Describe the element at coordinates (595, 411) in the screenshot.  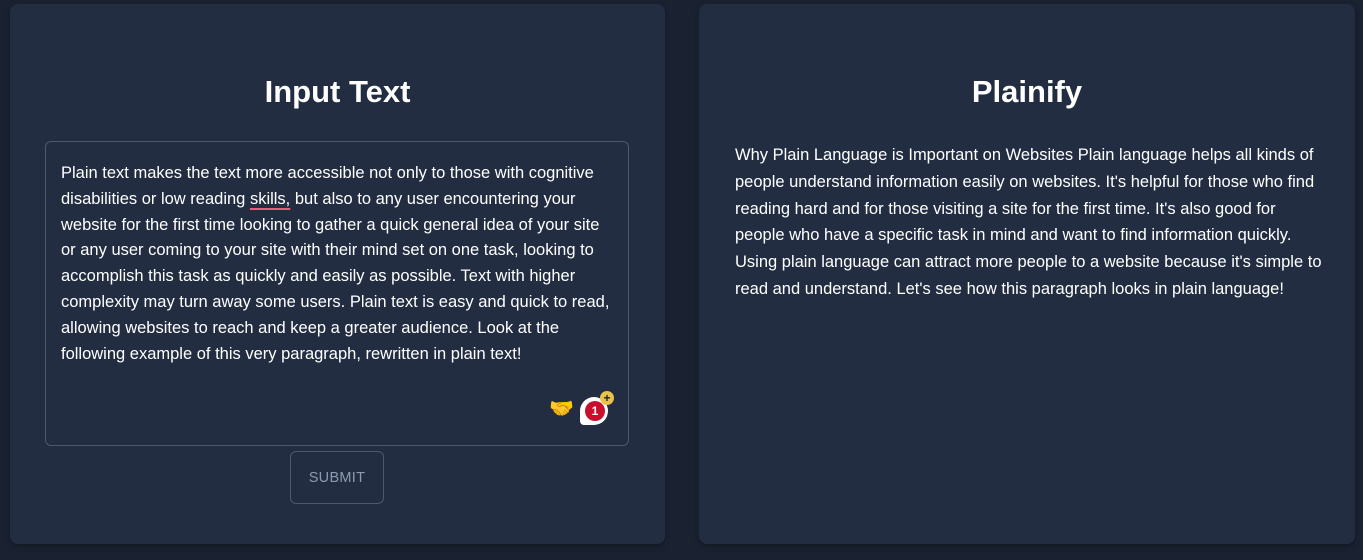
I see `badge-count: 1` at that location.